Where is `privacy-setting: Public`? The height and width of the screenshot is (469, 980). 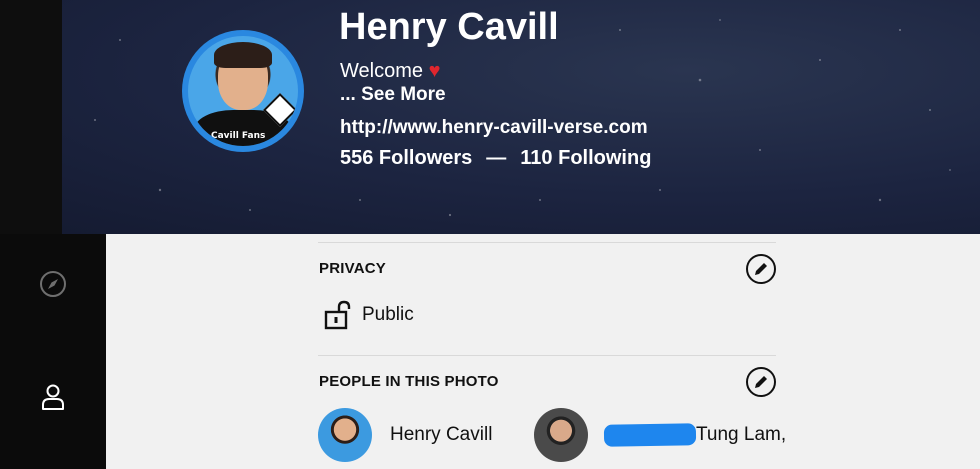
privacy-setting: Public is located at coordinates (369, 315).